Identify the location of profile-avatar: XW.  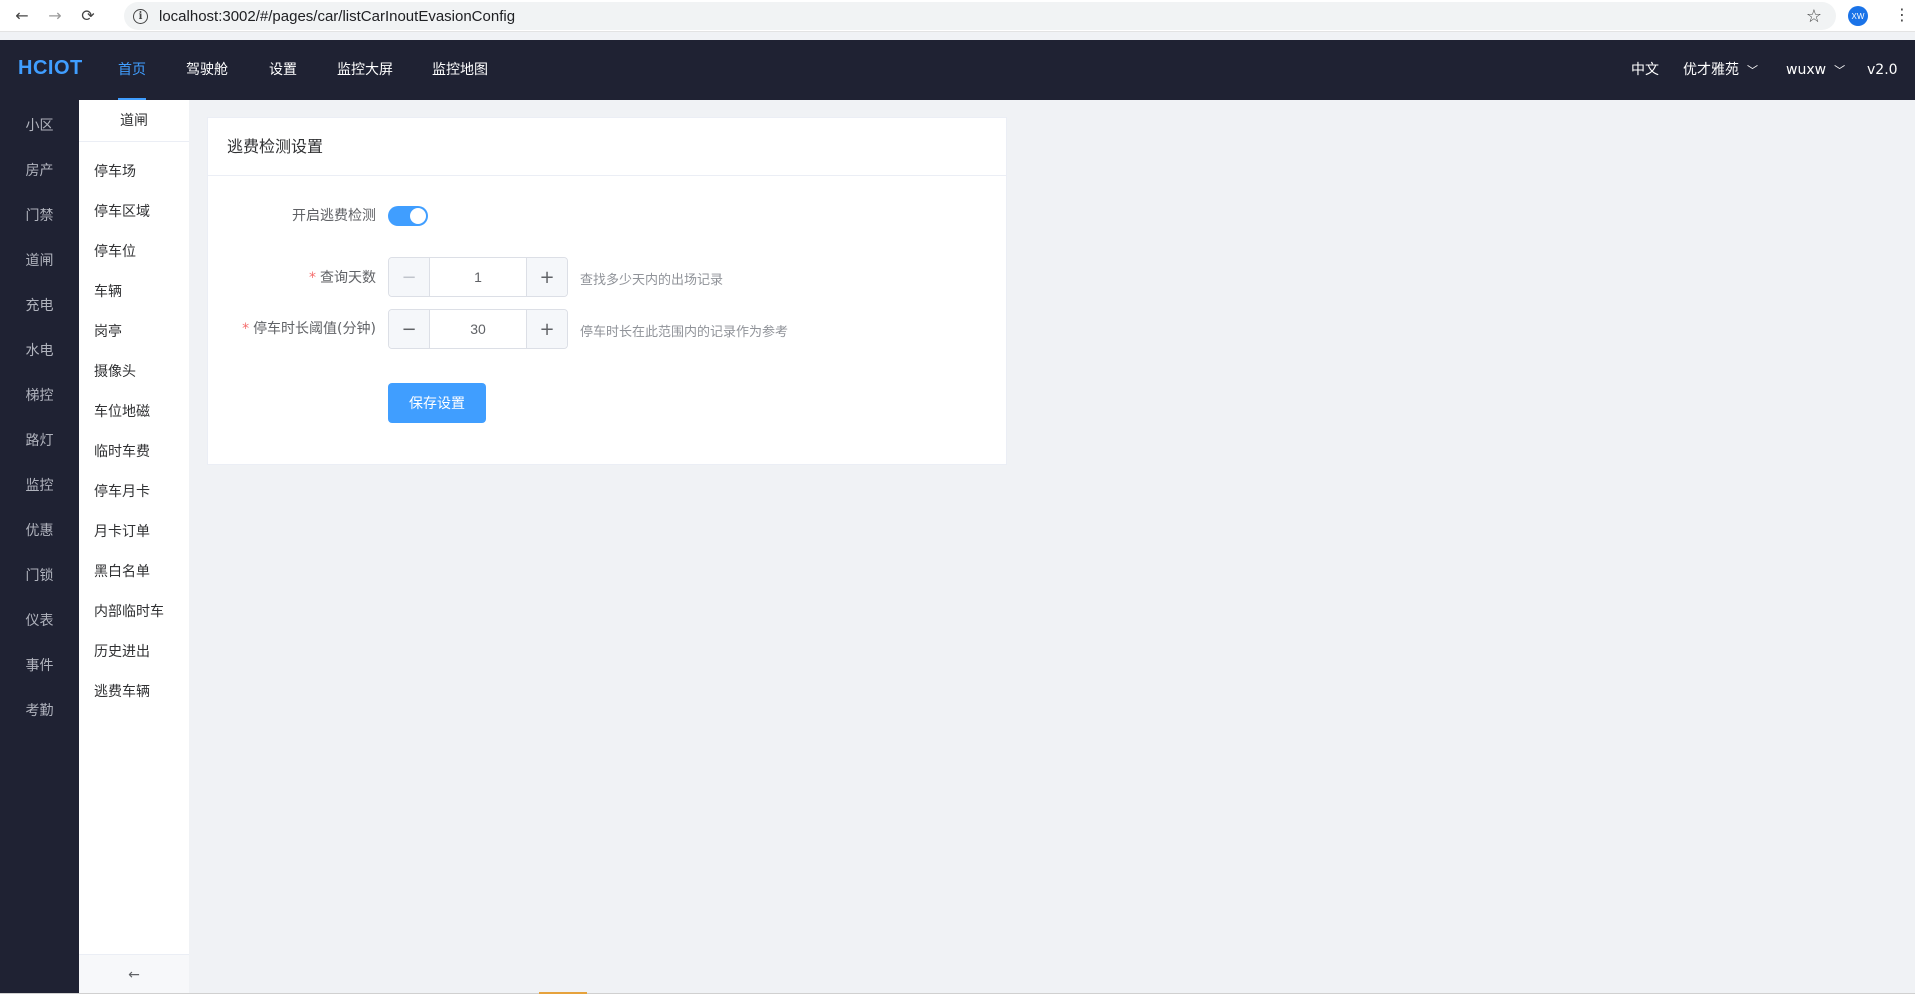
(1858, 16).